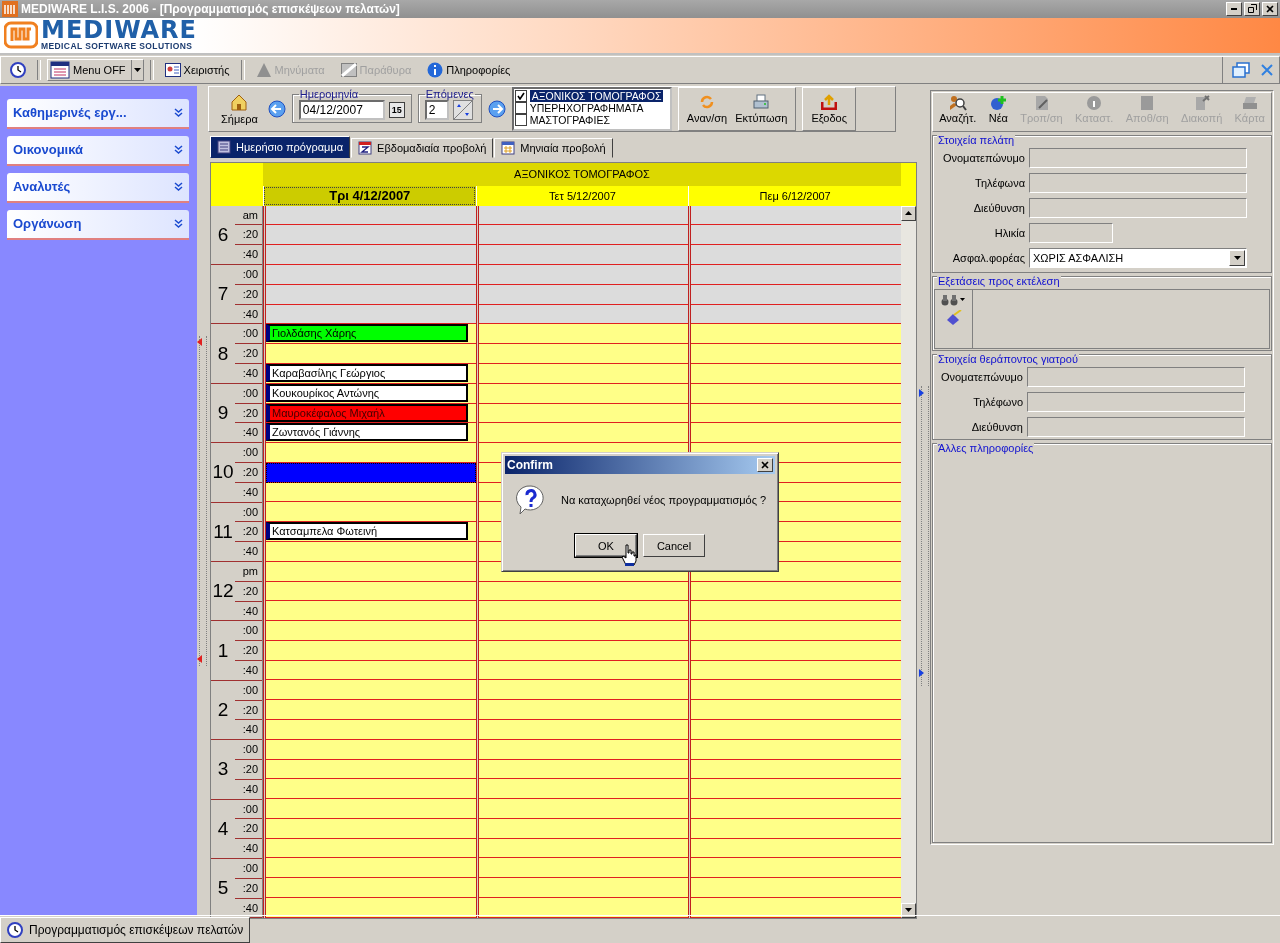  Describe the element at coordinates (223, 888) in the screenshot. I see `hour-label: 5` at that location.